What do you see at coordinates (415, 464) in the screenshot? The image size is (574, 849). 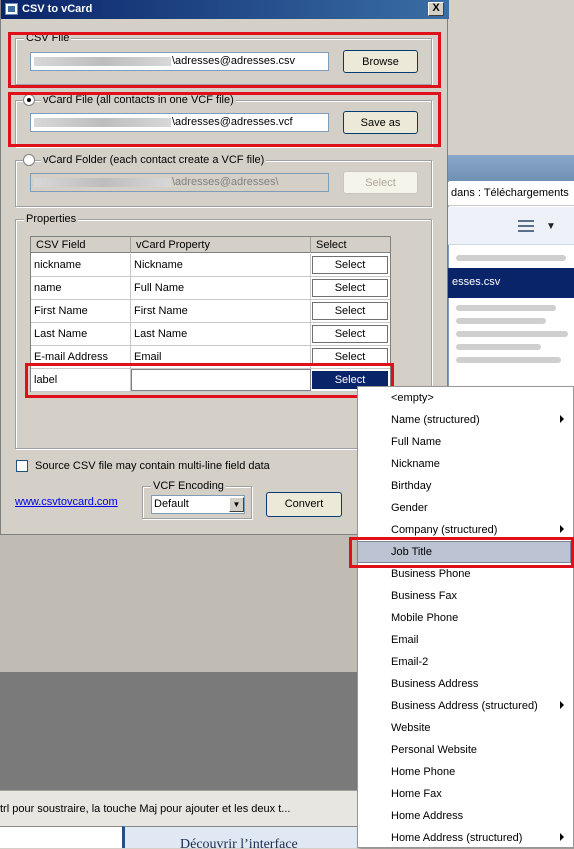 I see `menu-item-label: Nickname` at bounding box center [415, 464].